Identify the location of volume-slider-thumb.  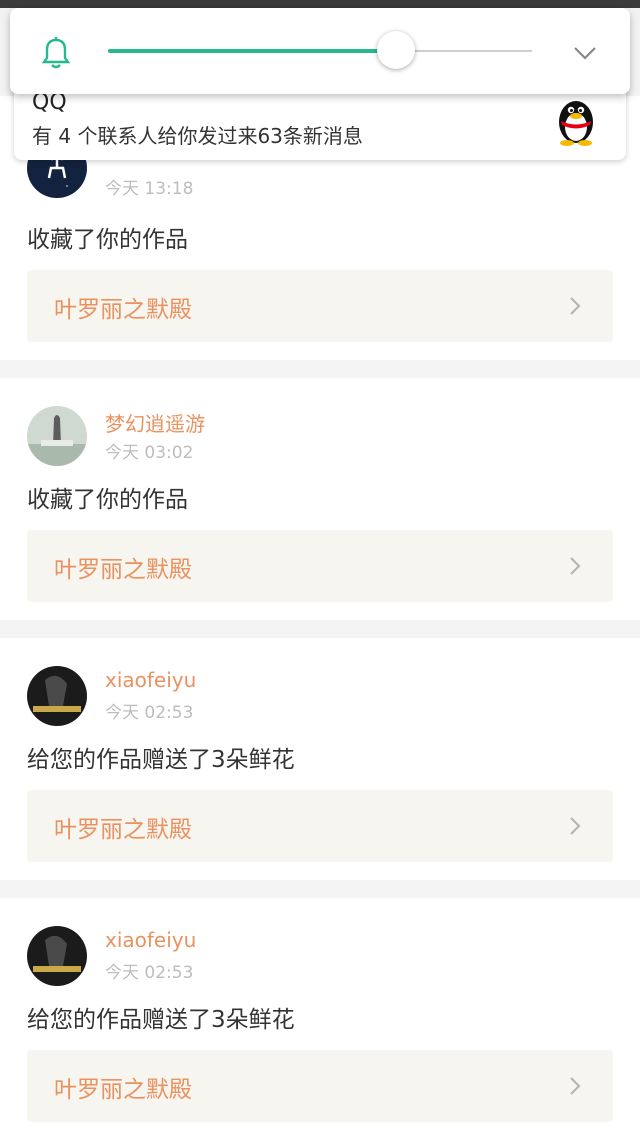
(396, 50).